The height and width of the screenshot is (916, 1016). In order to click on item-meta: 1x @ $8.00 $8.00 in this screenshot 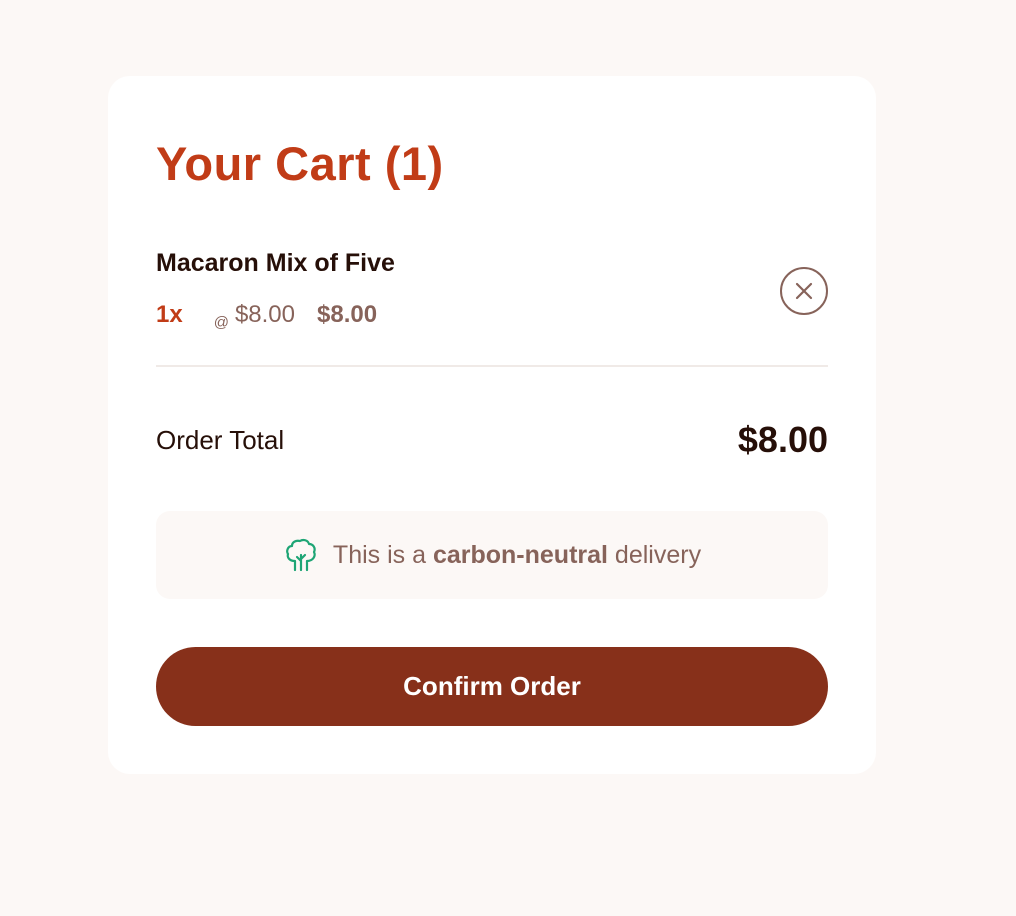, I will do `click(266, 315)`.